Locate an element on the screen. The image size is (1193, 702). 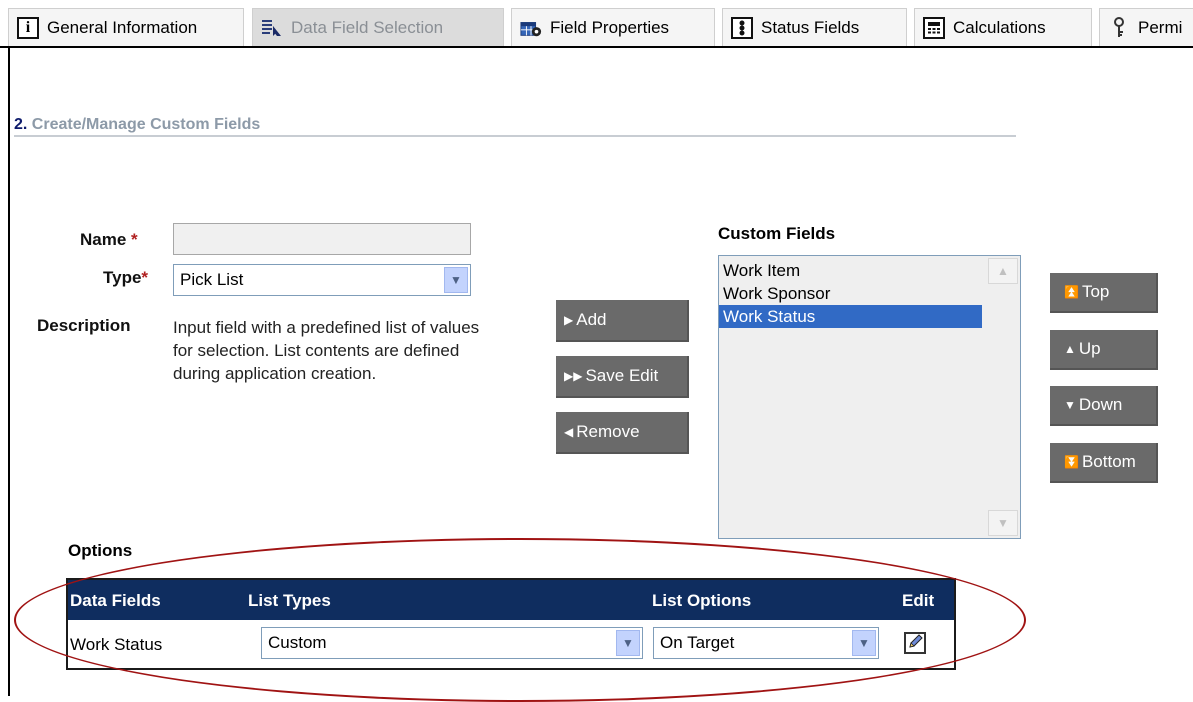
list-type-select: Custom ▼ is located at coordinates (452, 643).